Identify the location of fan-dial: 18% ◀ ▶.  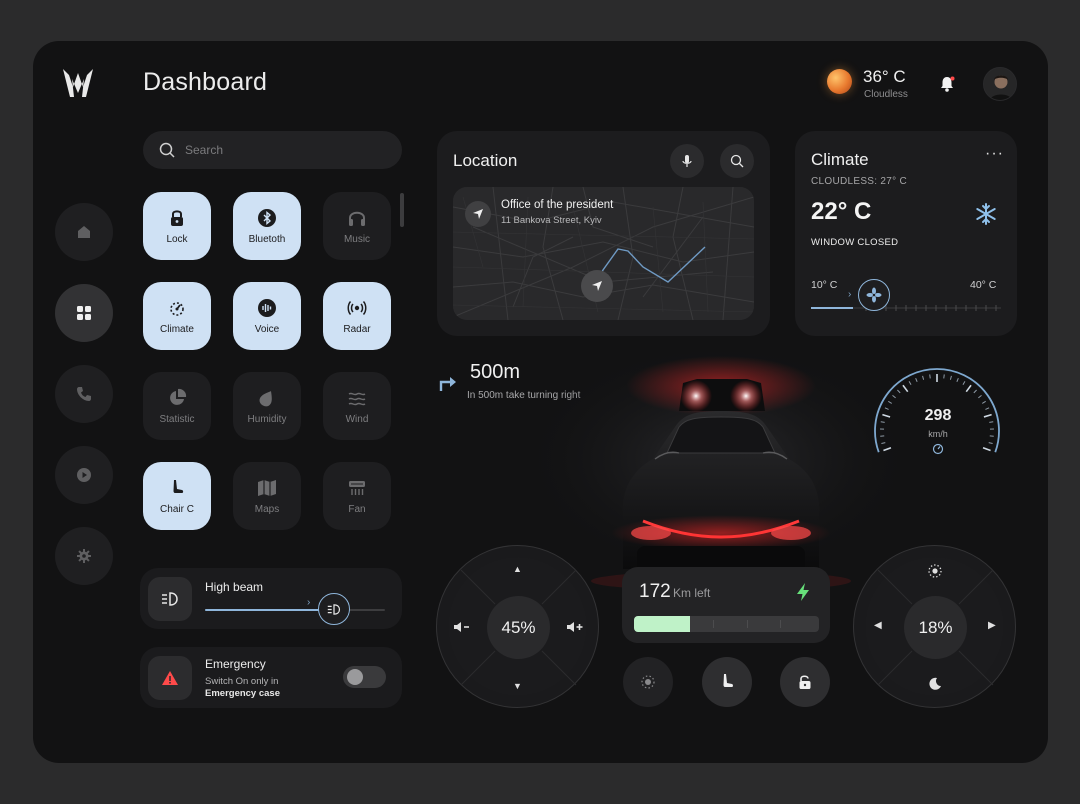
(934, 626).